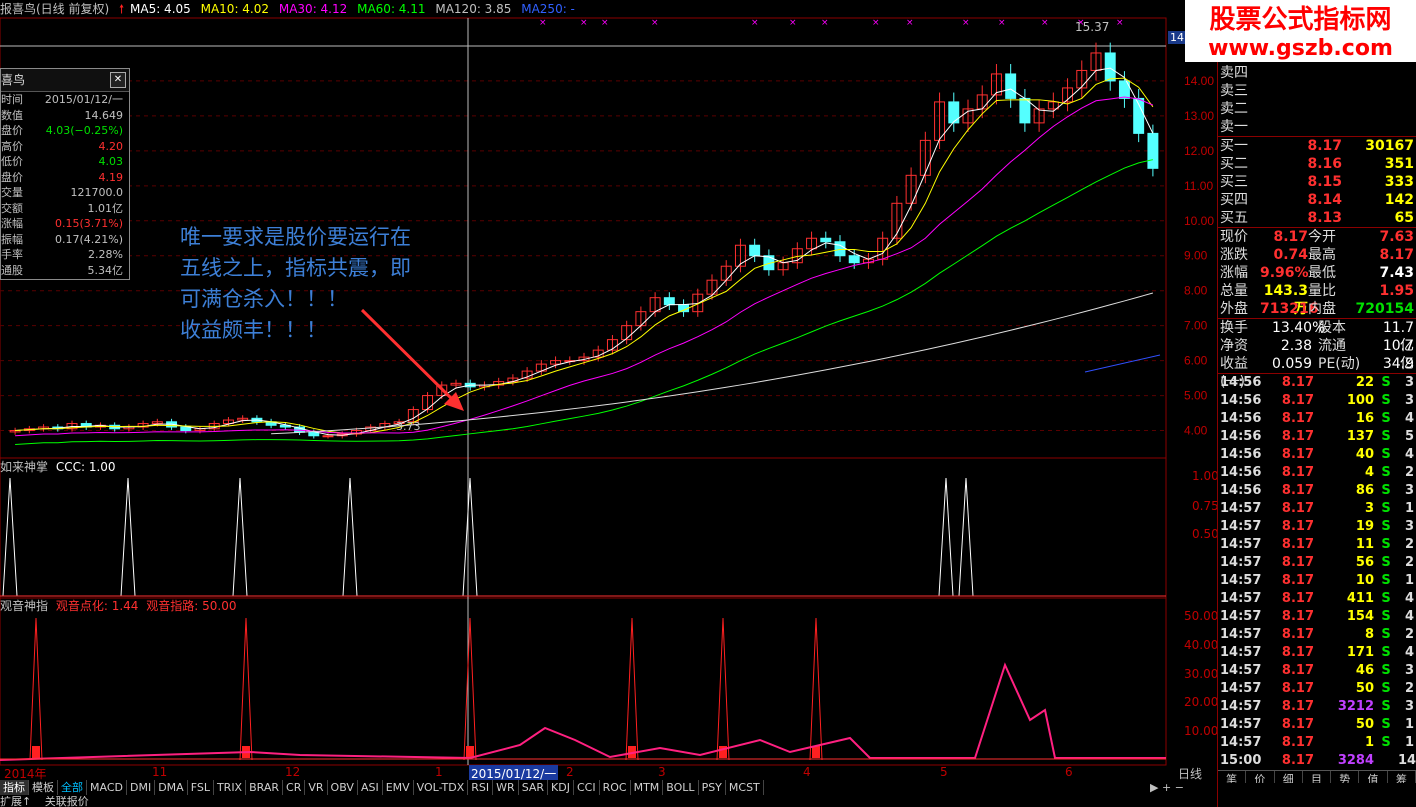  I want to click on indicator-tab: CR, so click(294, 787).